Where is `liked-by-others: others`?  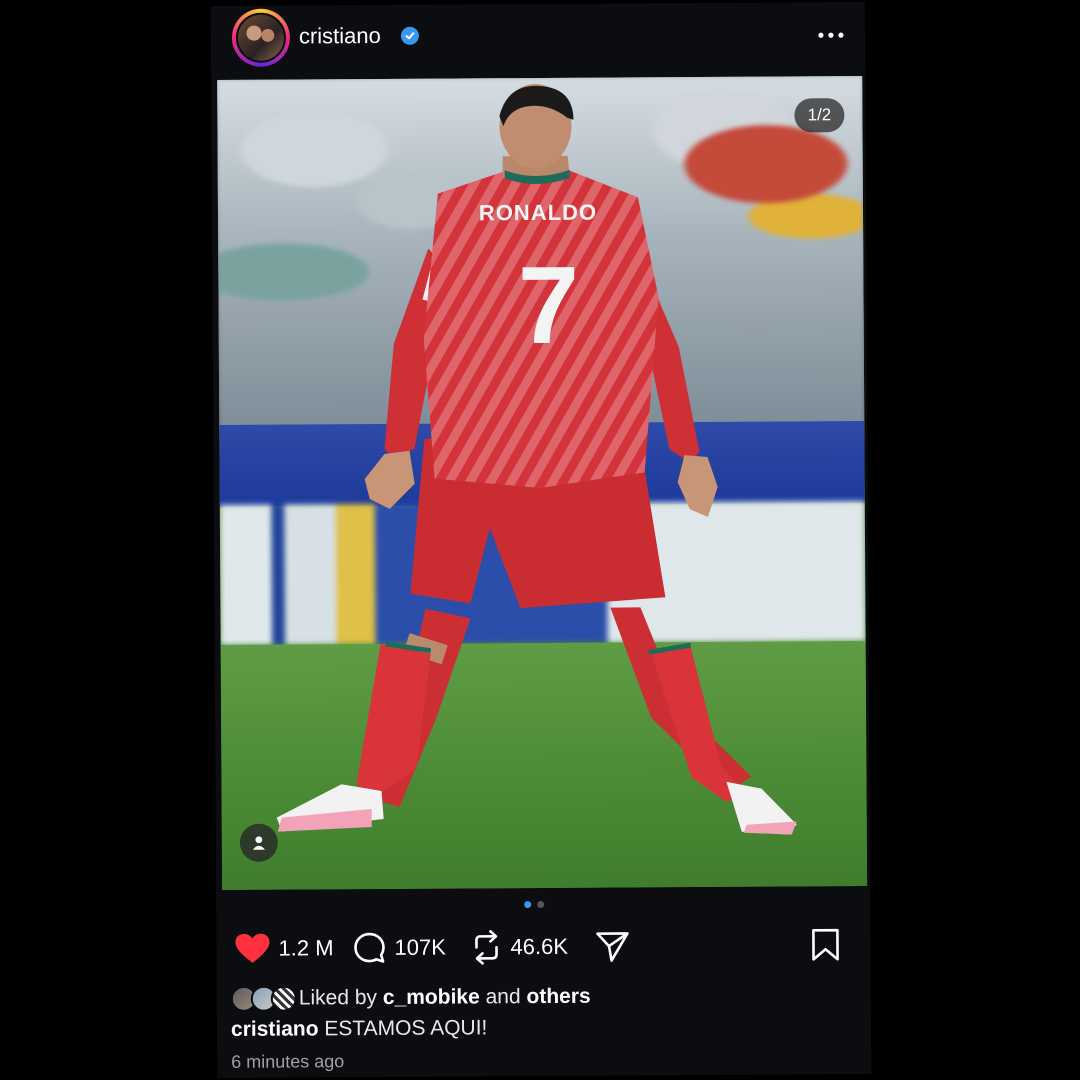 liked-by-others: others is located at coordinates (558, 996).